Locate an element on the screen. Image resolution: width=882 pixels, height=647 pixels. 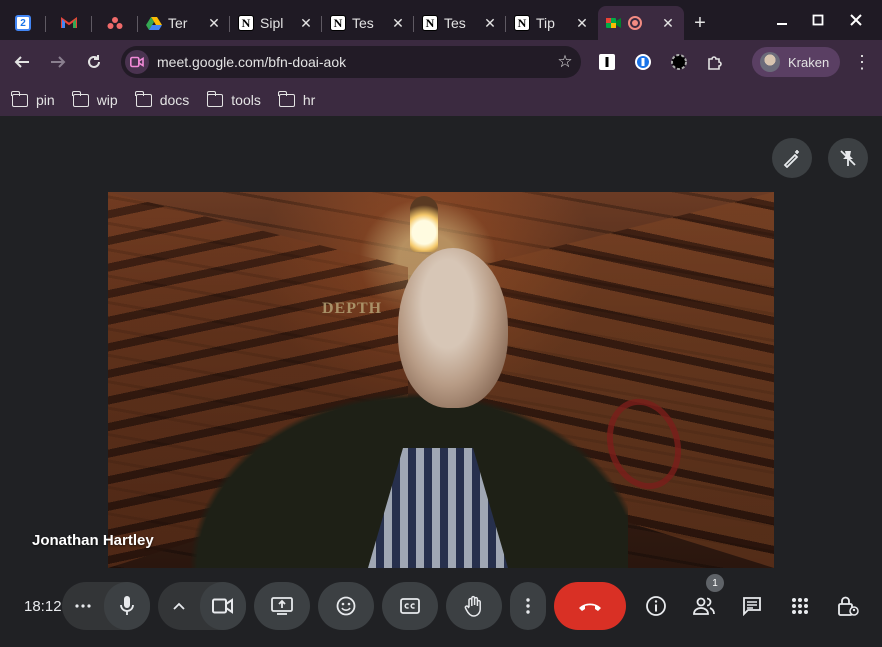
chat-icon is located at coordinates (752, 606).